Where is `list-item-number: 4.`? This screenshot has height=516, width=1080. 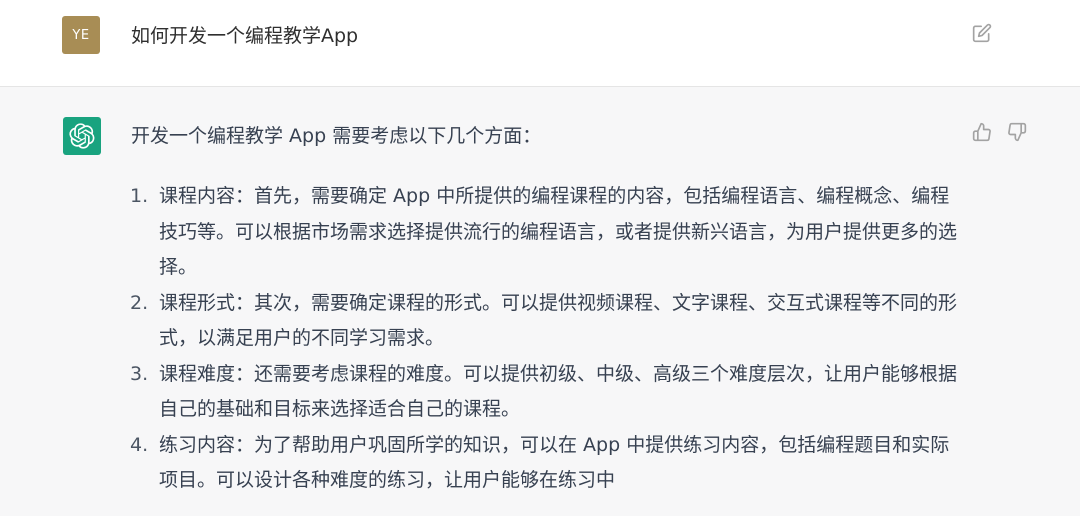 list-item-number: 4. is located at coordinates (139, 444).